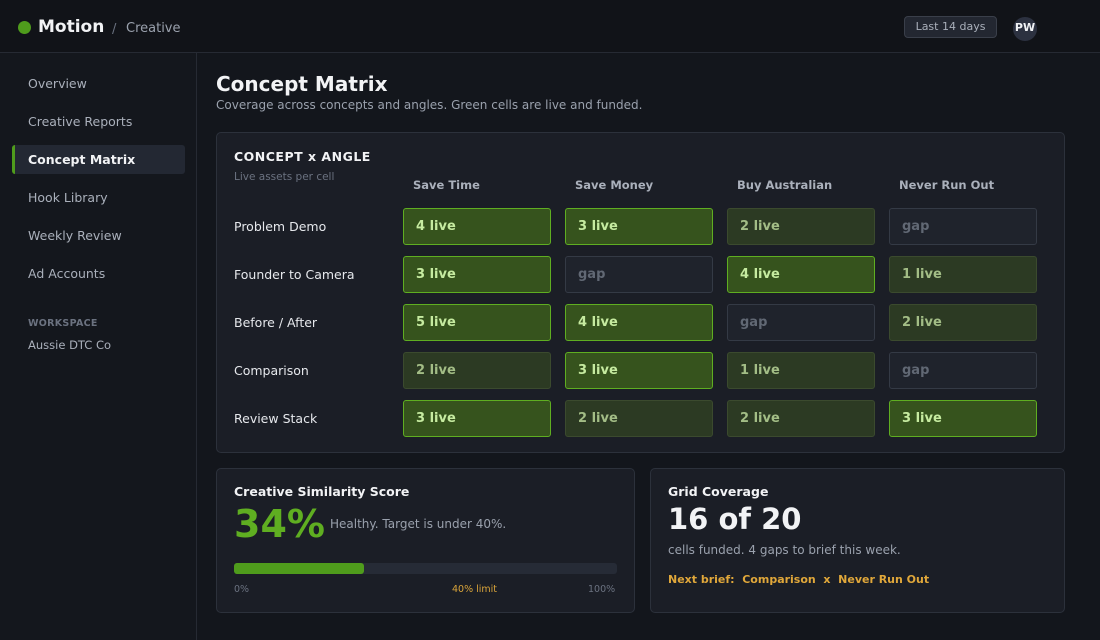 The width and height of the screenshot is (1100, 640). I want to click on similarity-progress-fill, so click(299, 568).